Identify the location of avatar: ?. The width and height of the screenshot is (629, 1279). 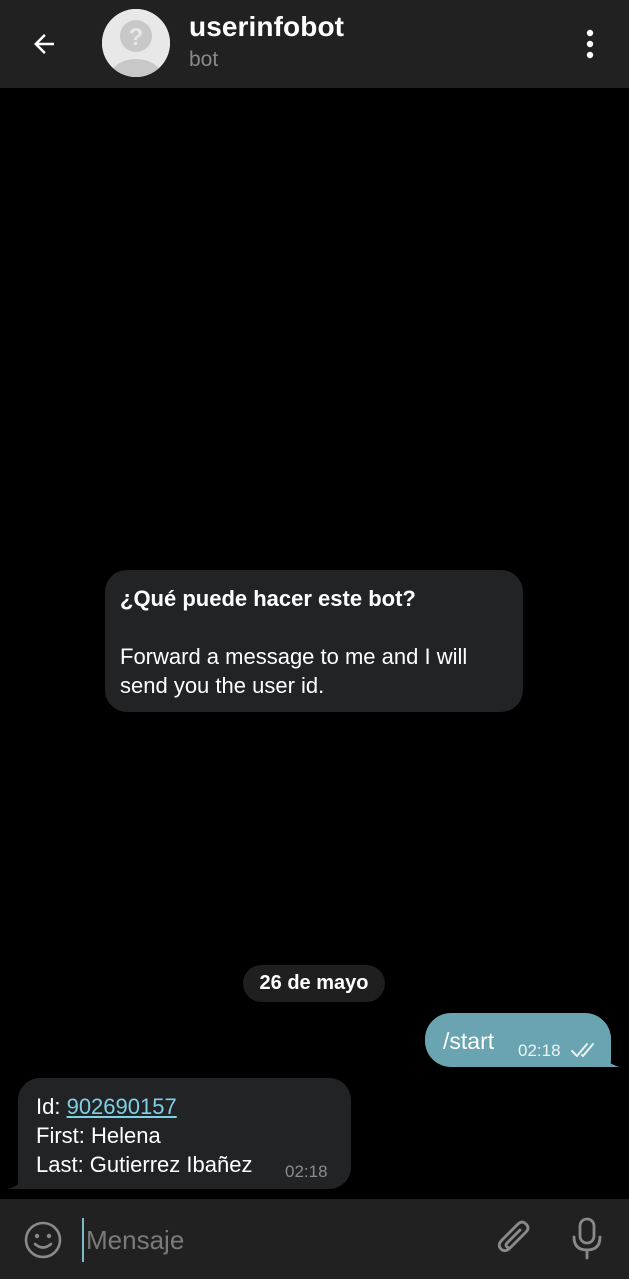
(136, 43).